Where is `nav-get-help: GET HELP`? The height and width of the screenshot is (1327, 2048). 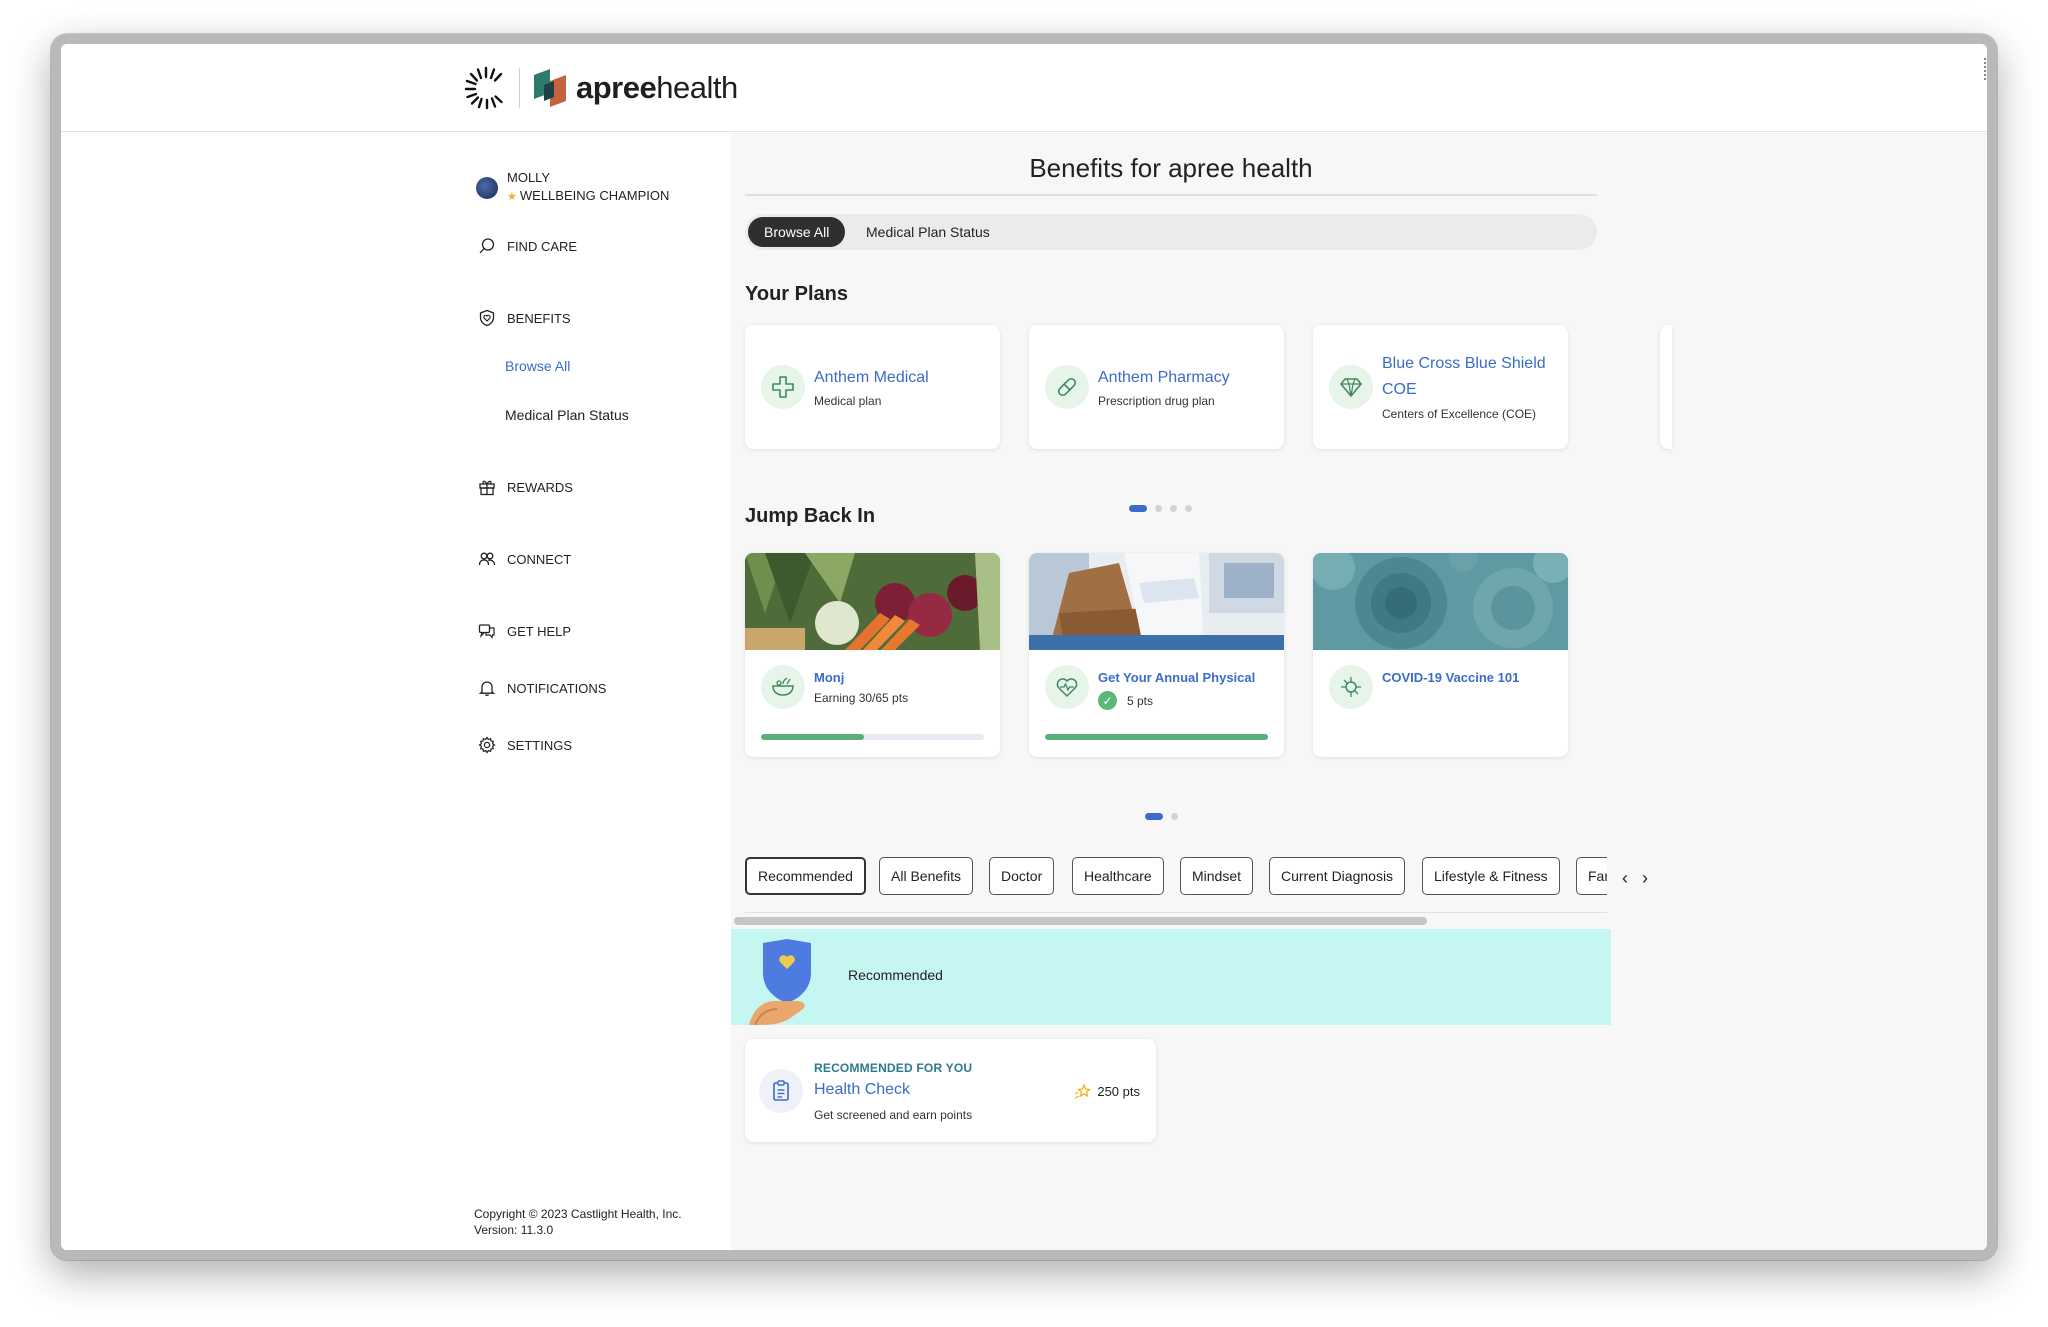
nav-get-help: GET HELP is located at coordinates (524, 631).